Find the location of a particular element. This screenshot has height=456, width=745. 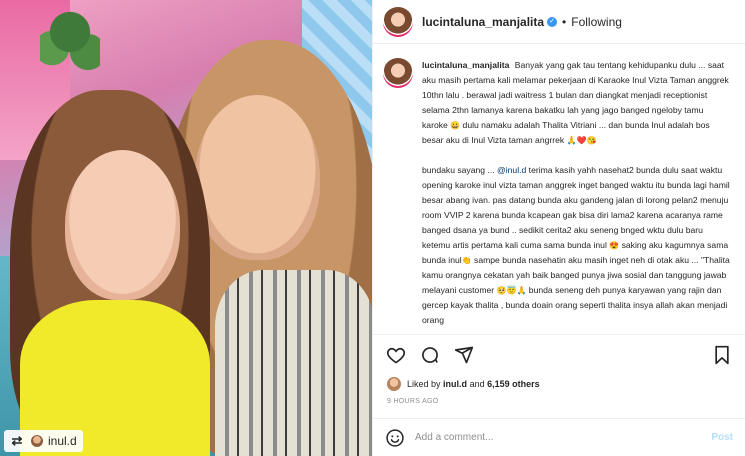

person-left-face is located at coordinates (122, 225).